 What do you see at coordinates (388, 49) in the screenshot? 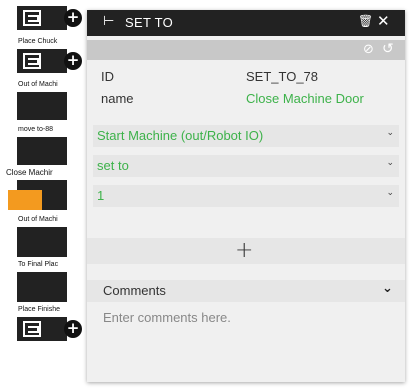
I see `undo-icon: ↺` at bounding box center [388, 49].